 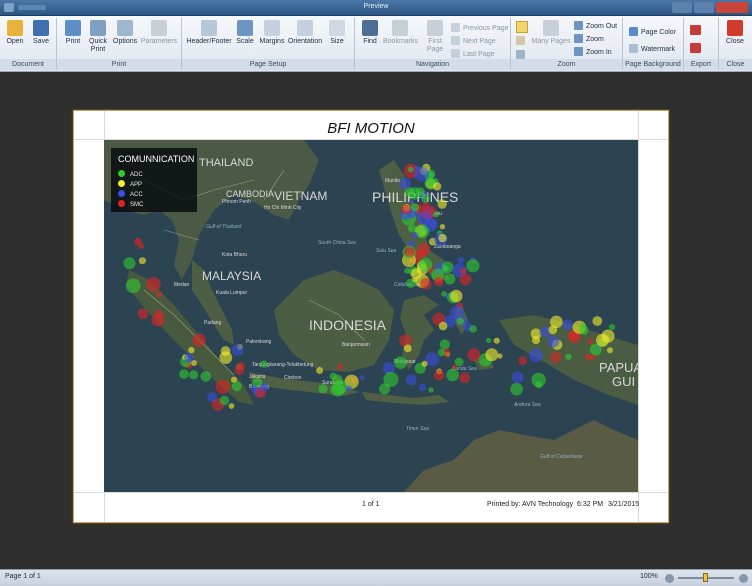 I want to click on label-vietnam: VIETNAM, so click(x=300, y=196).